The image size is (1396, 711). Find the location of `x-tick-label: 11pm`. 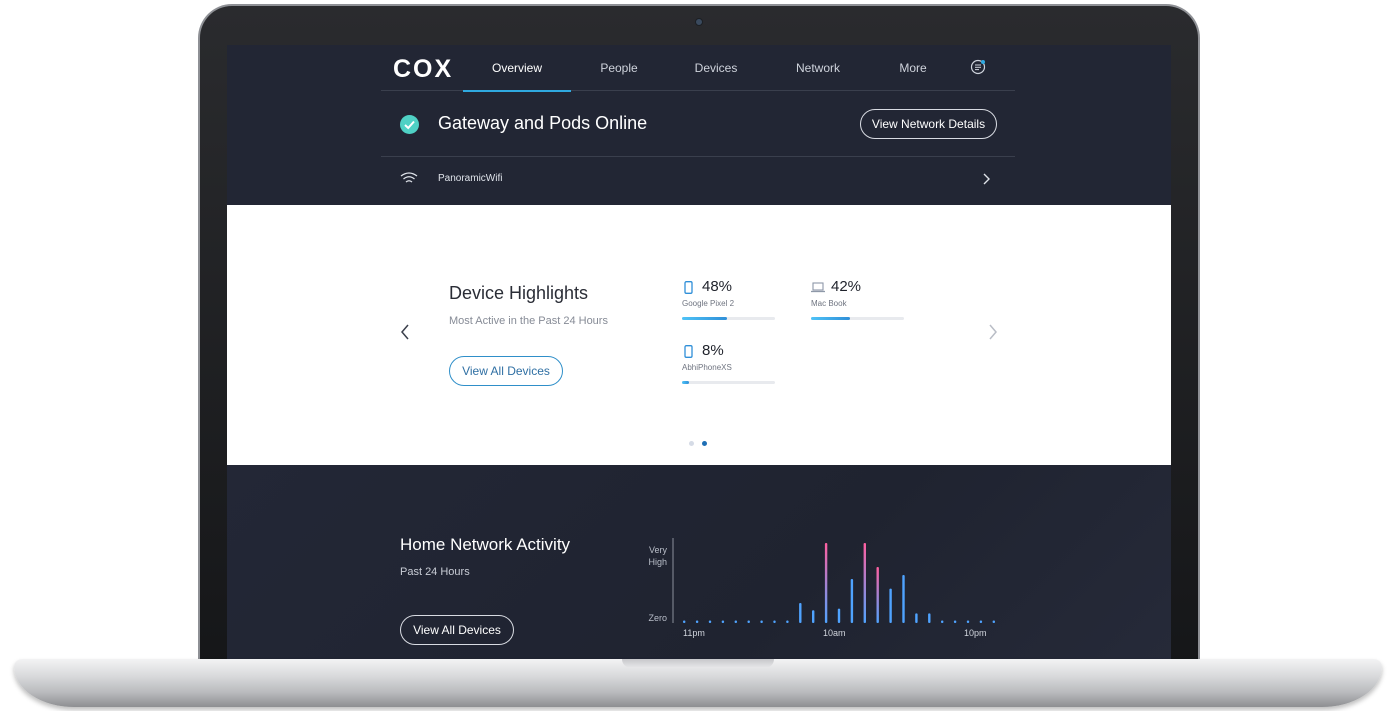

x-tick-label: 11pm is located at coordinates (694, 633).